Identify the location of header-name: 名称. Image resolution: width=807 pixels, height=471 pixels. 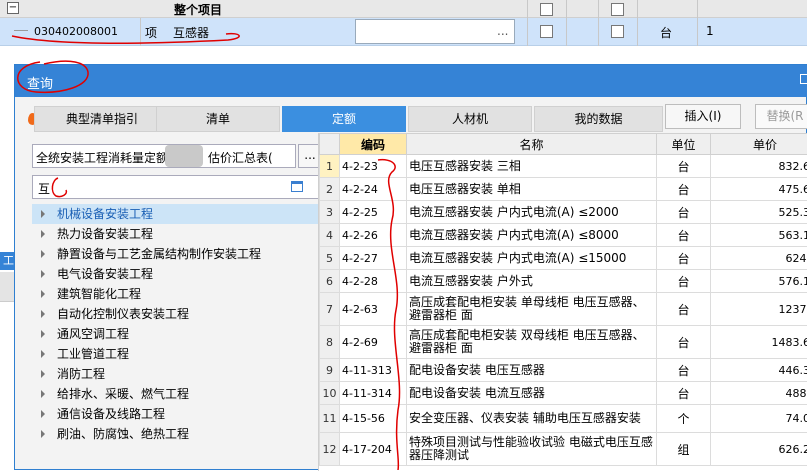
(532, 144).